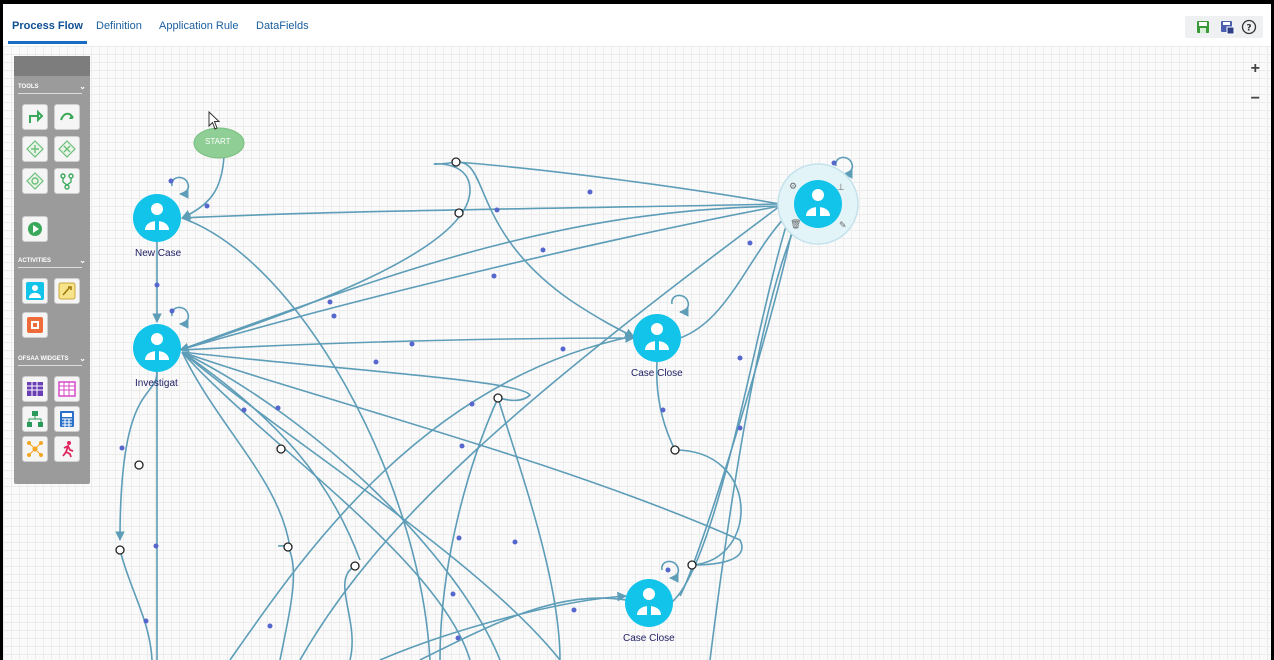 This screenshot has height=660, width=1274. I want to click on case-close-1-label: Case Close, so click(657, 373).